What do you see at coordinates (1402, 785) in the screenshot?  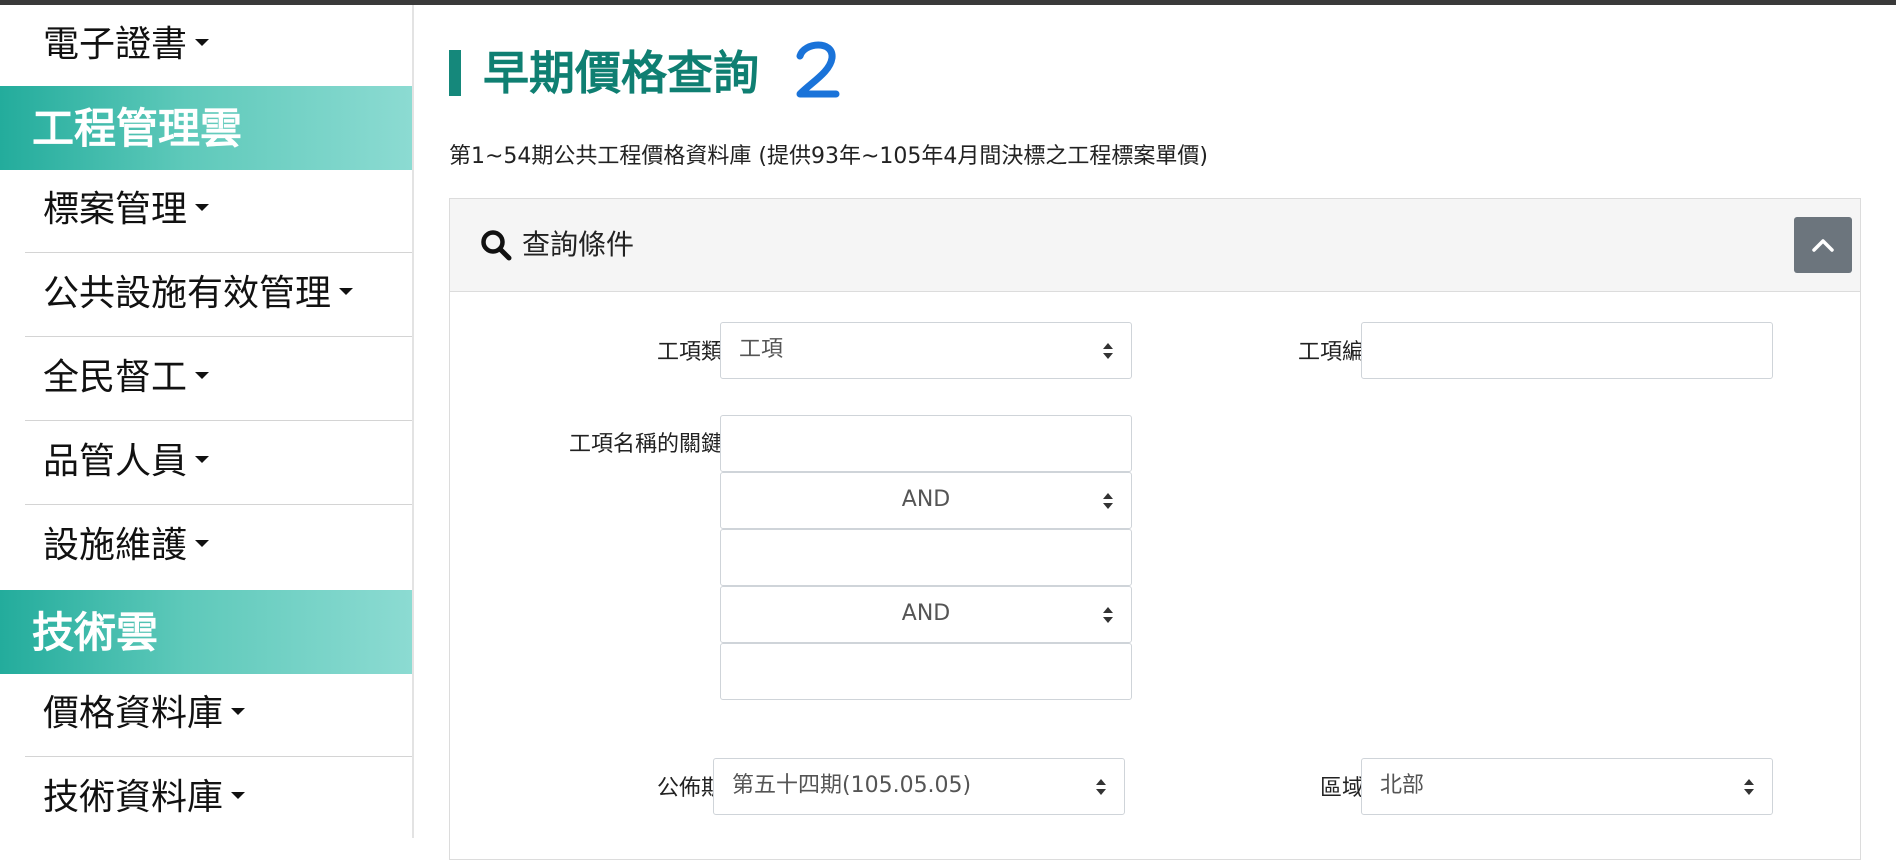 I see `region-select-value: 北部` at bounding box center [1402, 785].